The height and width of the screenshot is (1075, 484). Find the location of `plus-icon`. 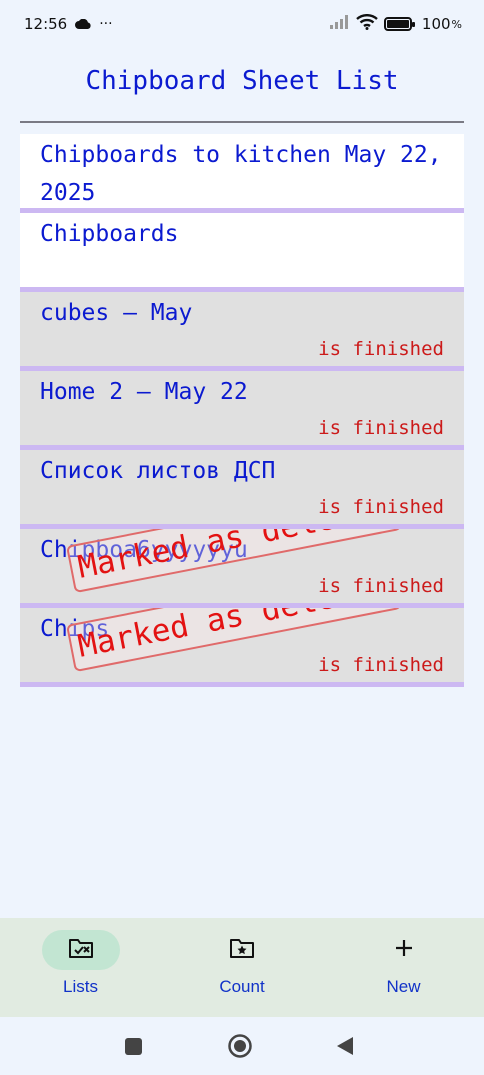

plus-icon is located at coordinates (404, 950).